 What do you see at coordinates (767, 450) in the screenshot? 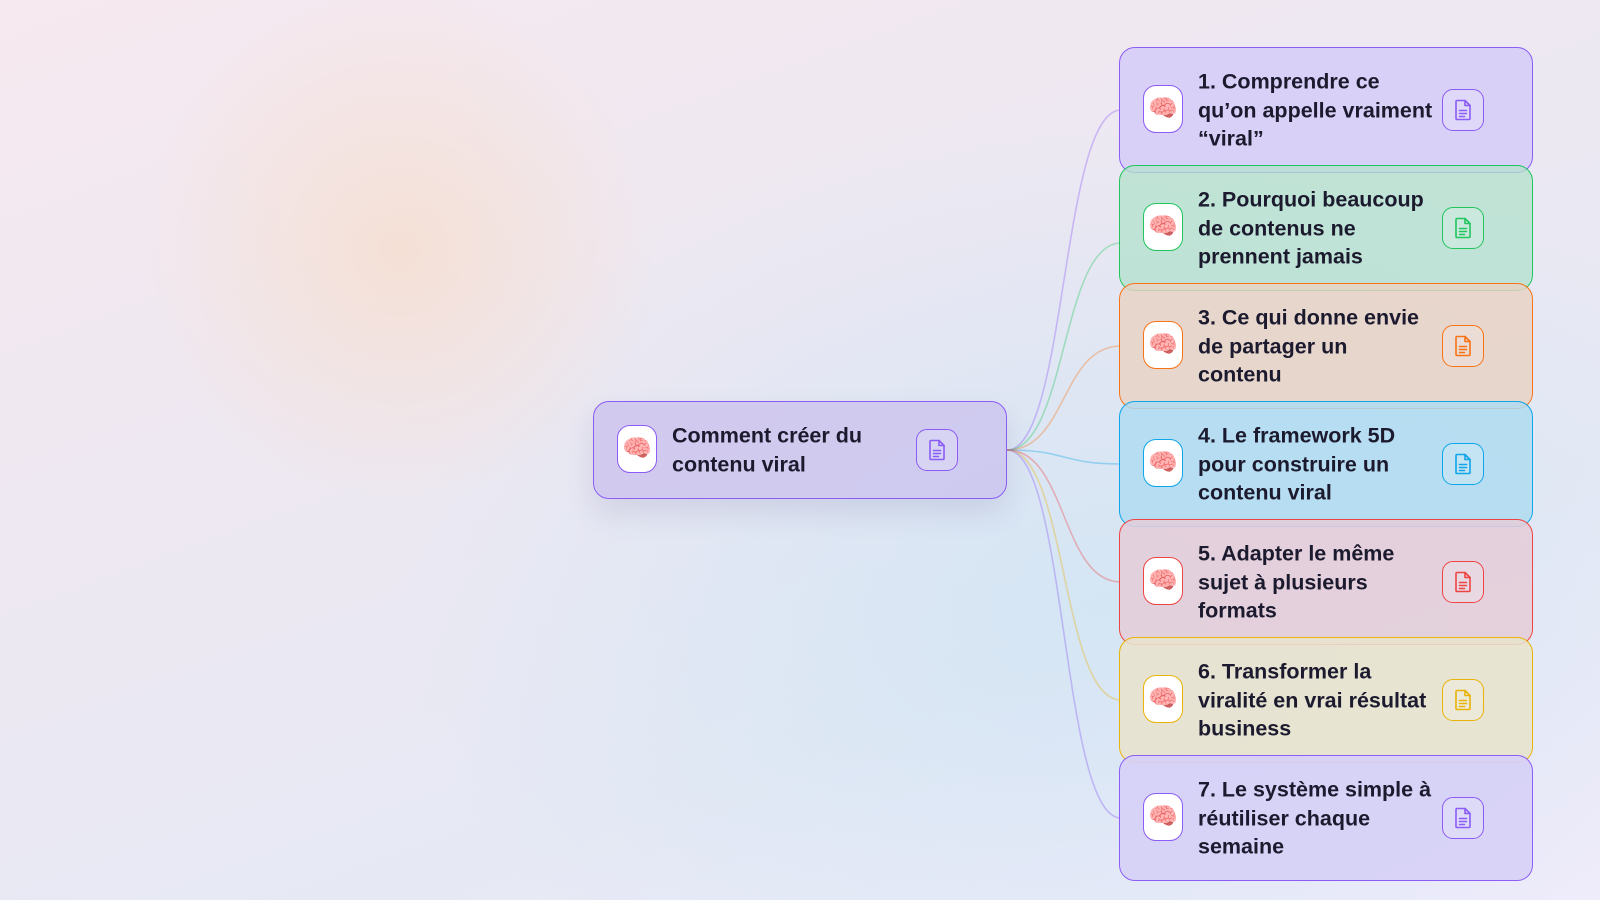
I see `root-topic-label: Comment créer du contenu viral` at bounding box center [767, 450].